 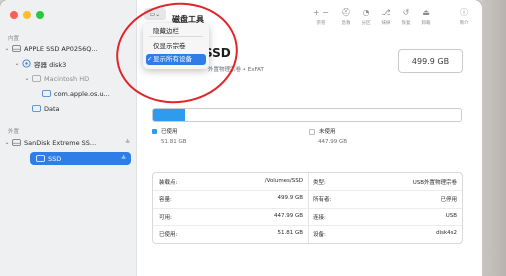 I want to click on legend-free: 未使用 447.99 GB, so click(x=328, y=136).